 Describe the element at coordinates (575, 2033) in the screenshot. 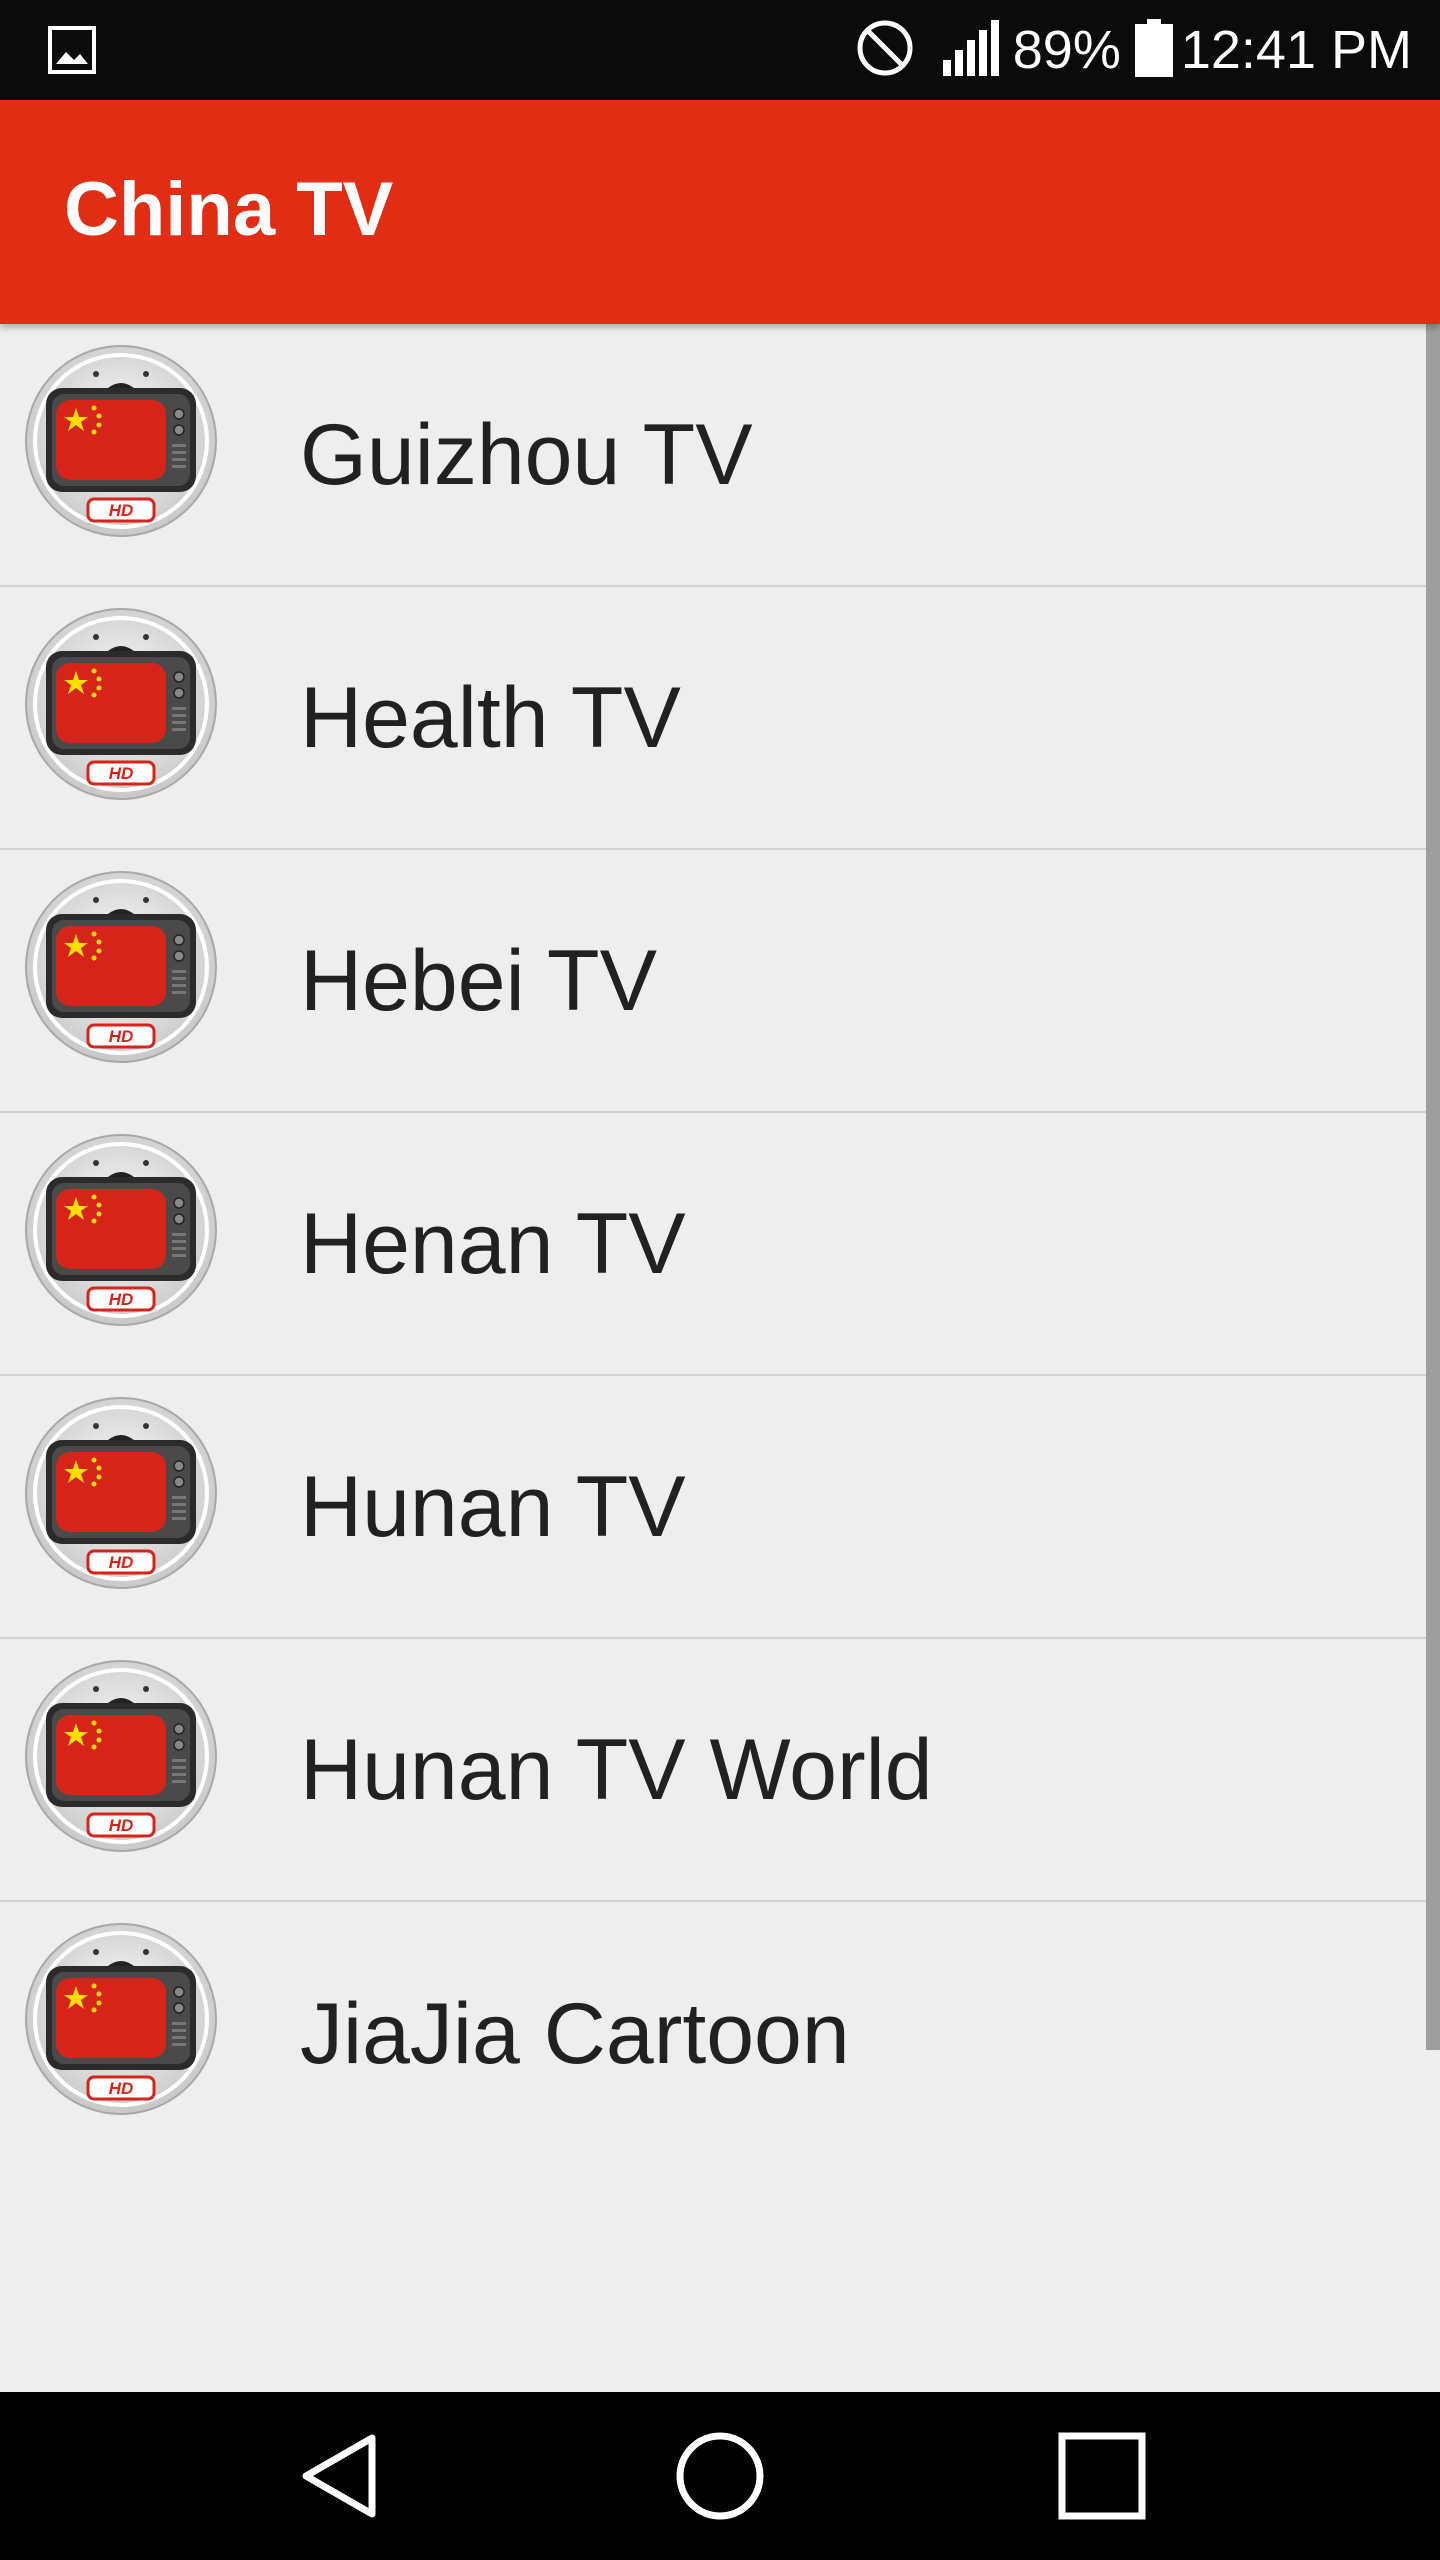

I see `channel-name: JiaJia Cartoon` at that location.